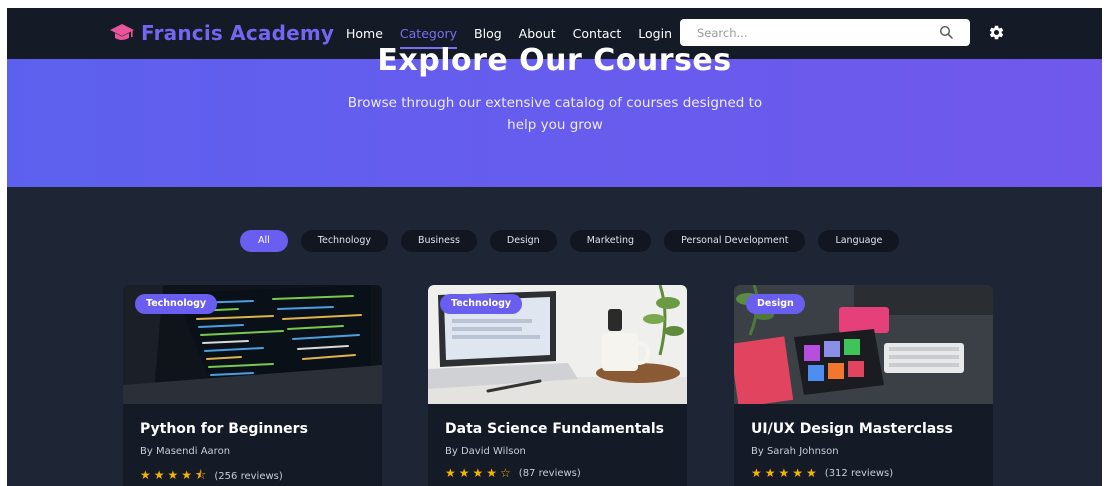 The width and height of the screenshot is (1108, 486). What do you see at coordinates (655, 33) in the screenshot?
I see `nav-login: Login` at bounding box center [655, 33].